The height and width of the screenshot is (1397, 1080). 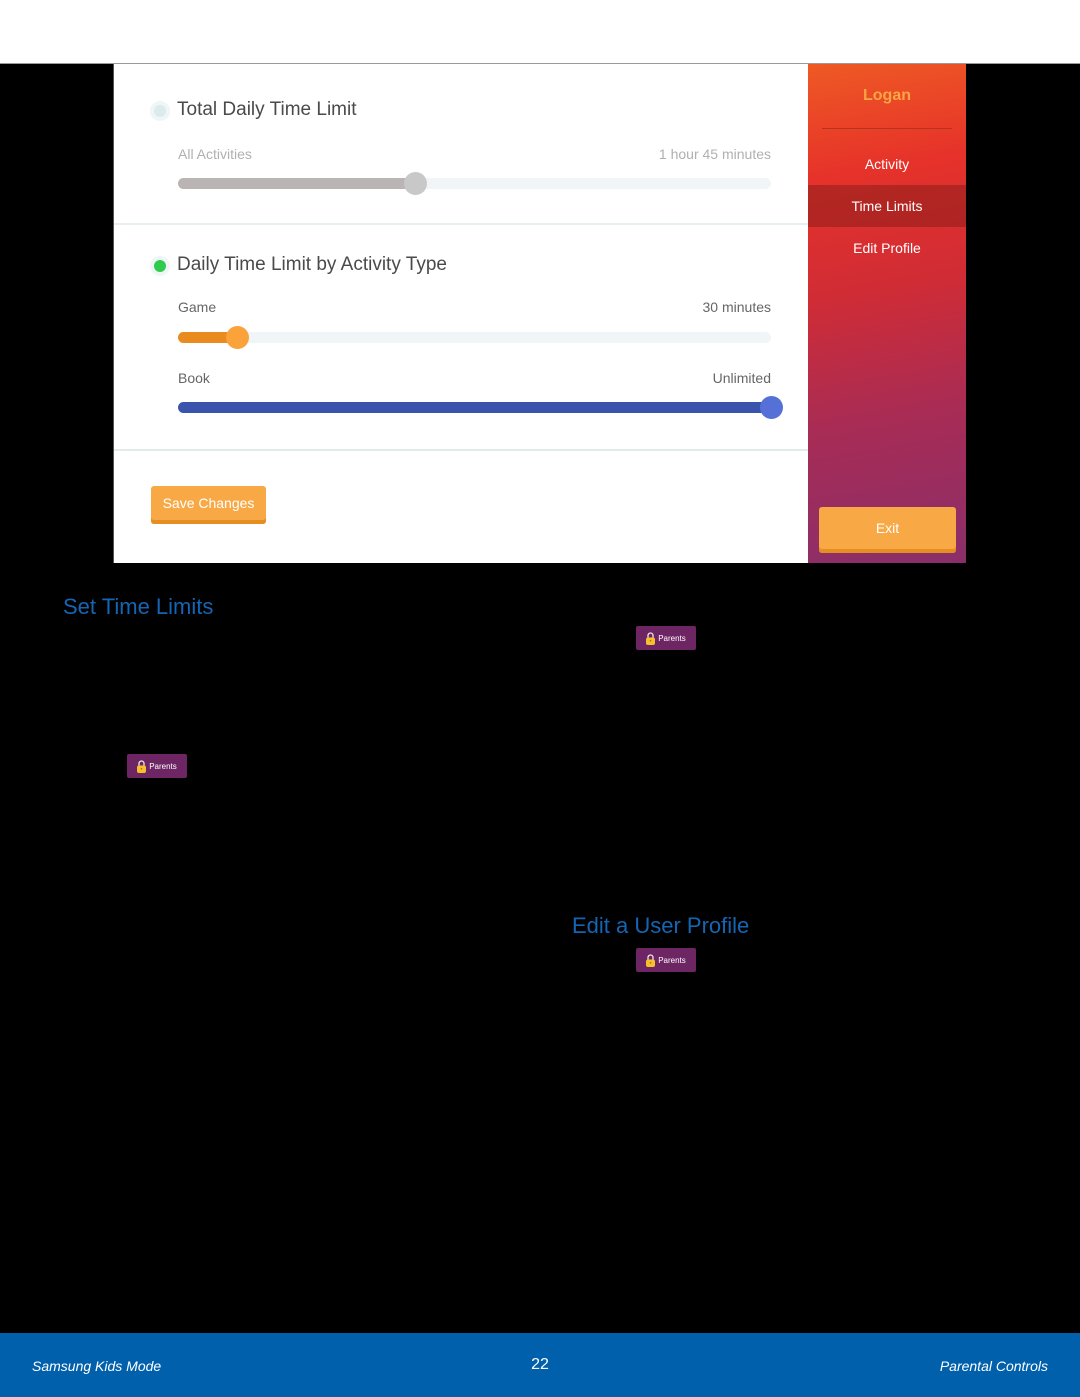 I want to click on book-slider, so click(x=480, y=407).